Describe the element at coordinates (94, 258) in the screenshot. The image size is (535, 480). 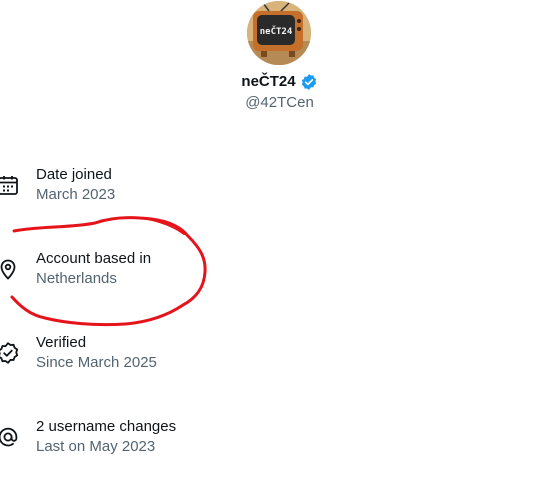
I see `detail-title: Account based in` at that location.